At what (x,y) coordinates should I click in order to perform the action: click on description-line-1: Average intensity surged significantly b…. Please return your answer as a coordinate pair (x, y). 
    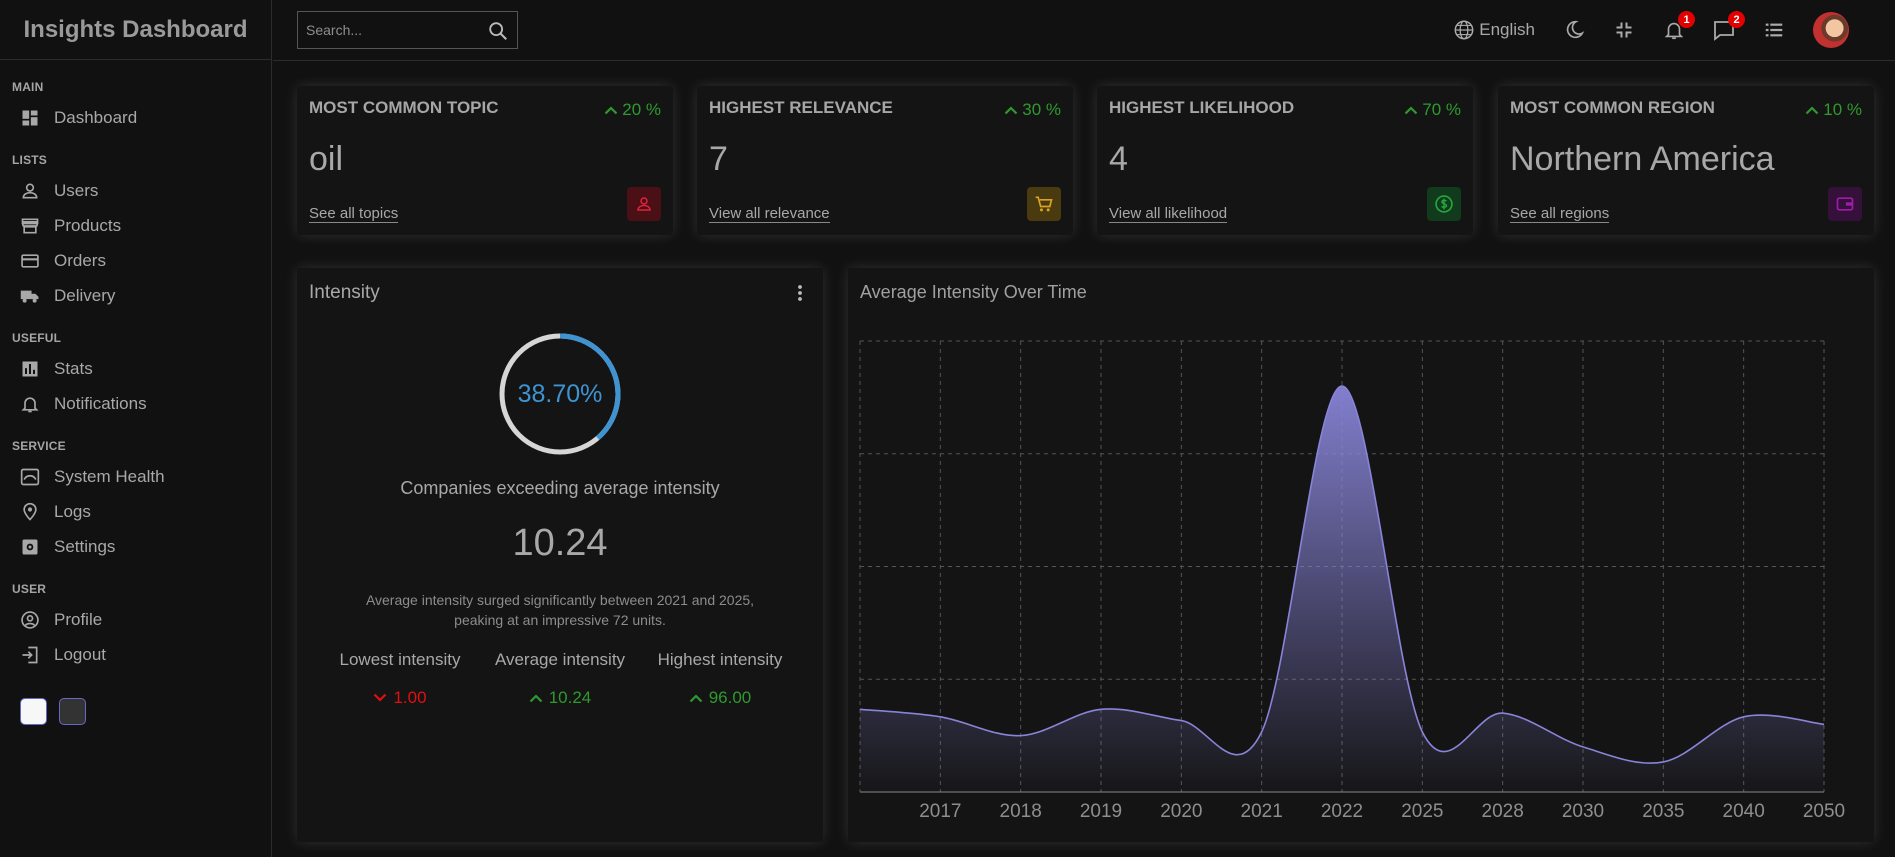
    Looking at the image, I should click on (560, 600).